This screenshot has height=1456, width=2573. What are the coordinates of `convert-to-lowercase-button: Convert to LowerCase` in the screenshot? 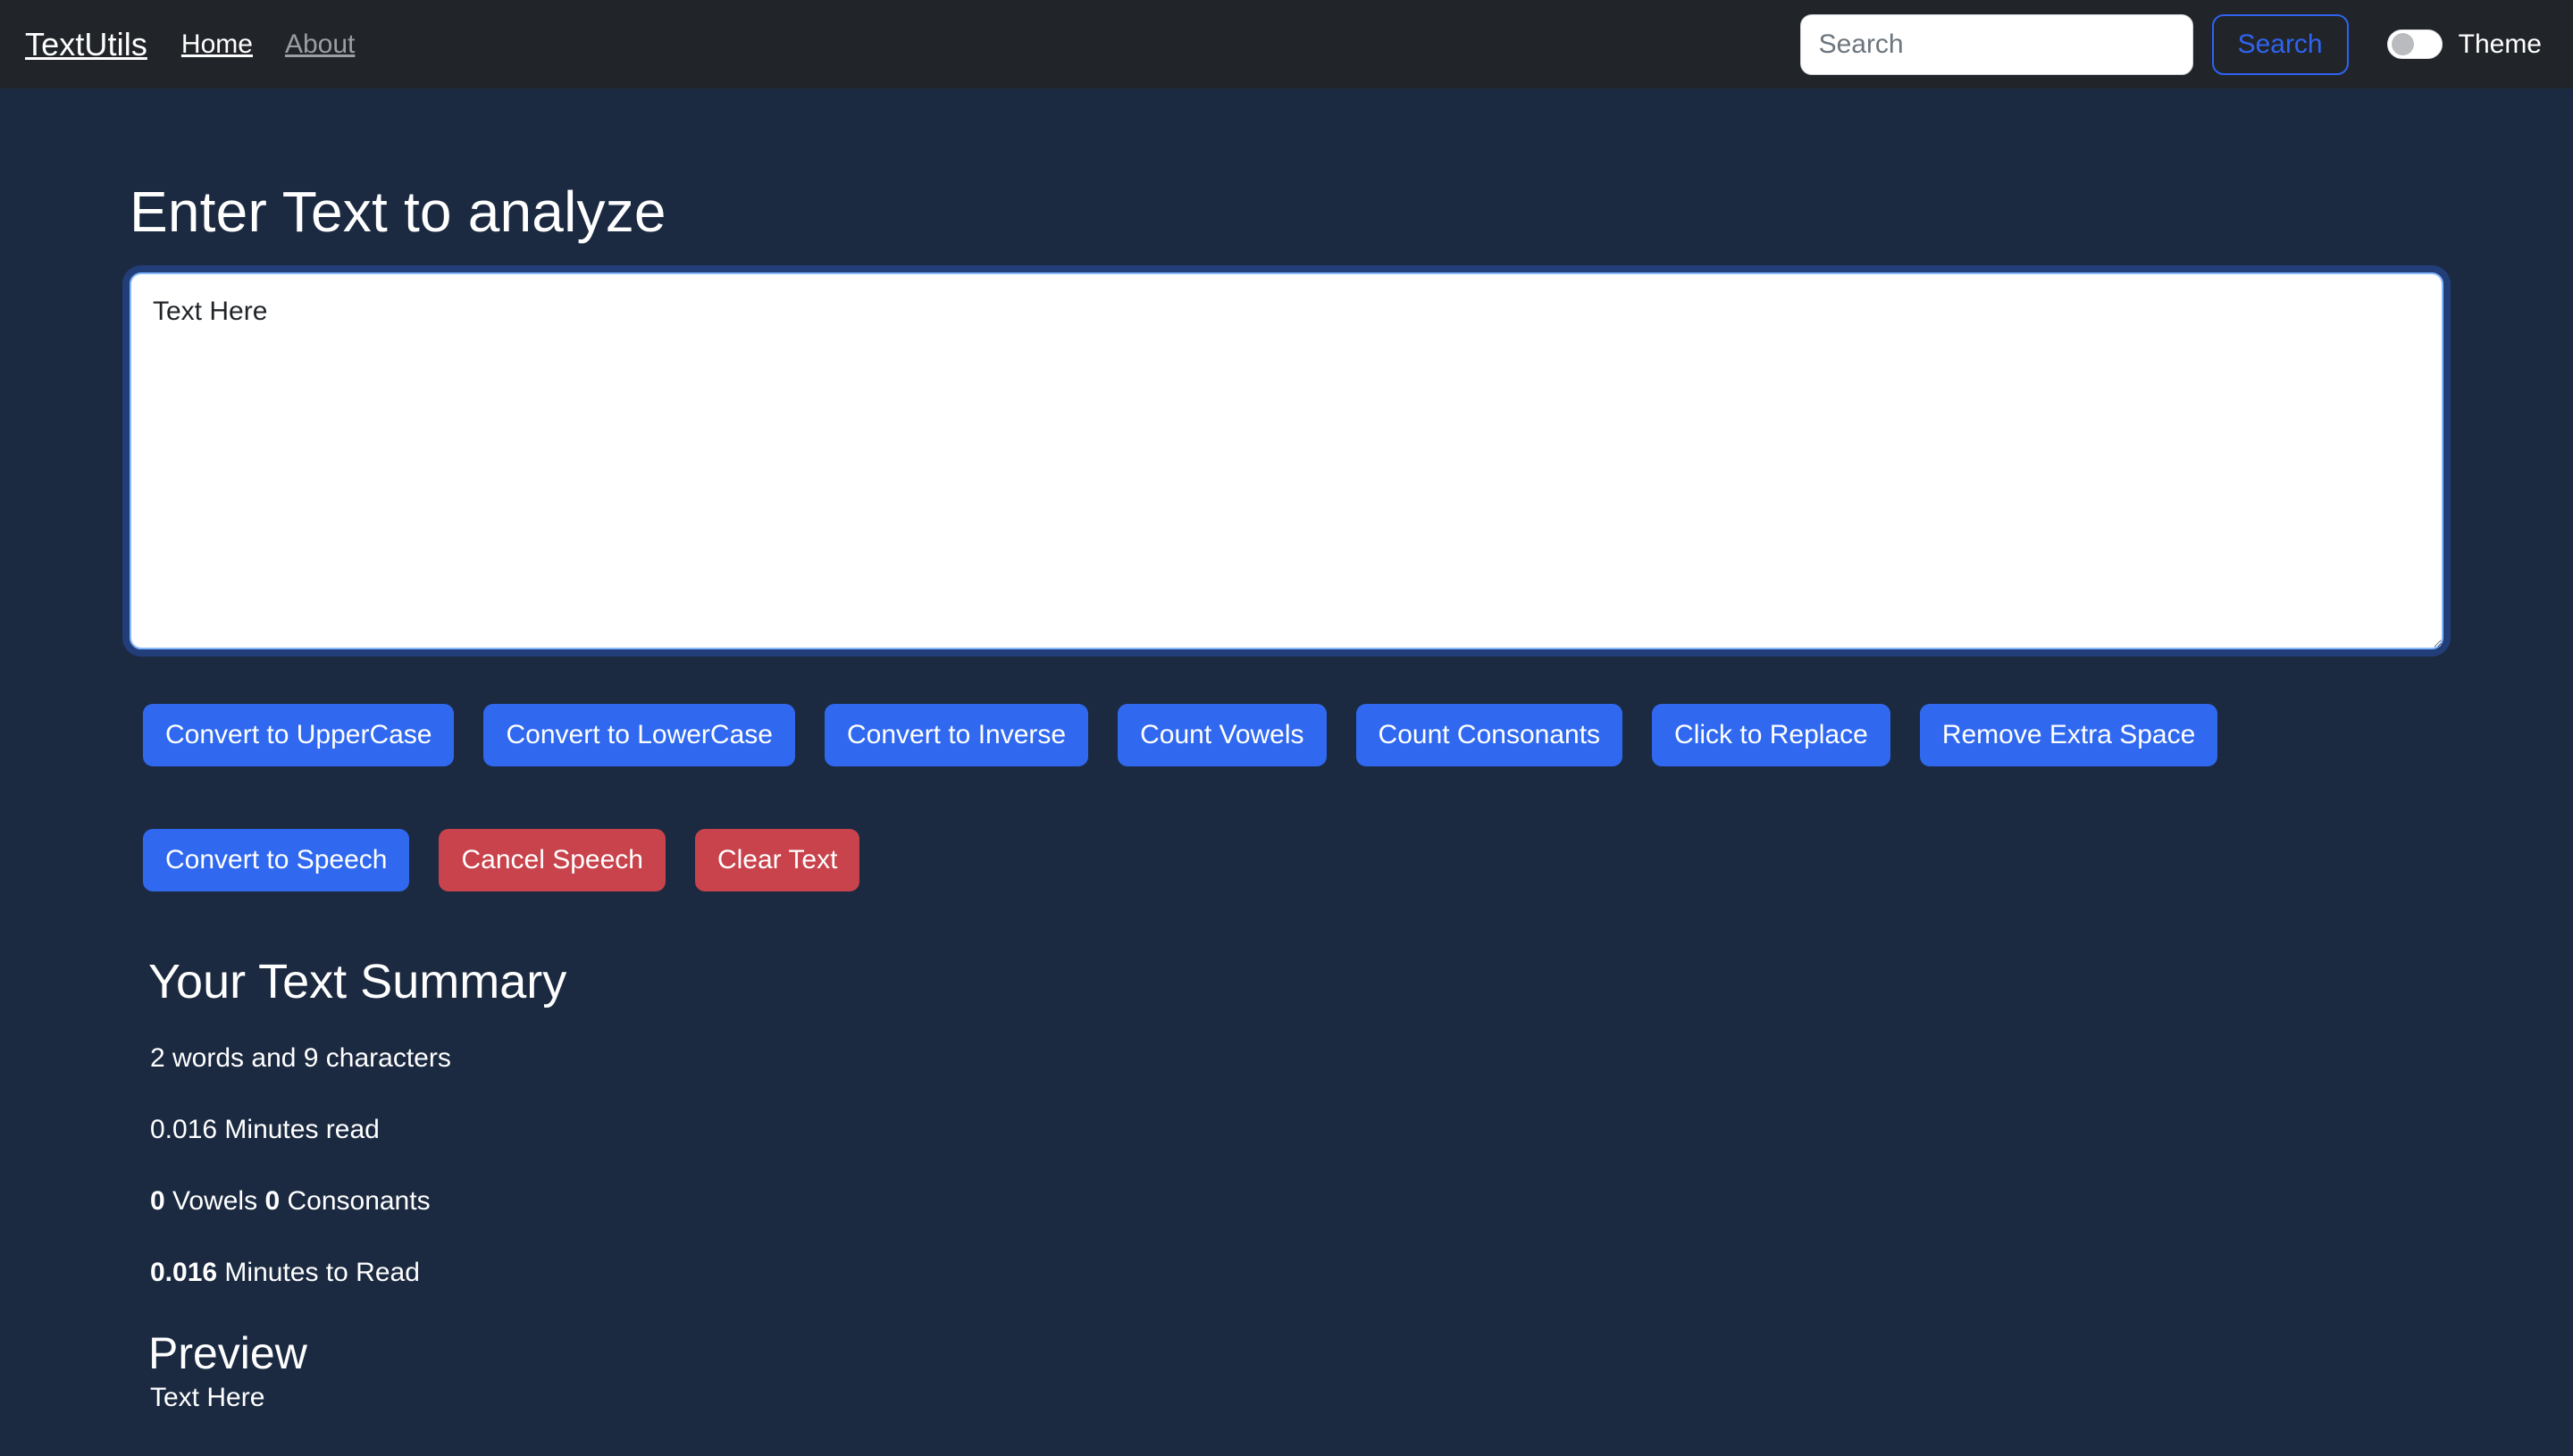 It's located at (639, 735).